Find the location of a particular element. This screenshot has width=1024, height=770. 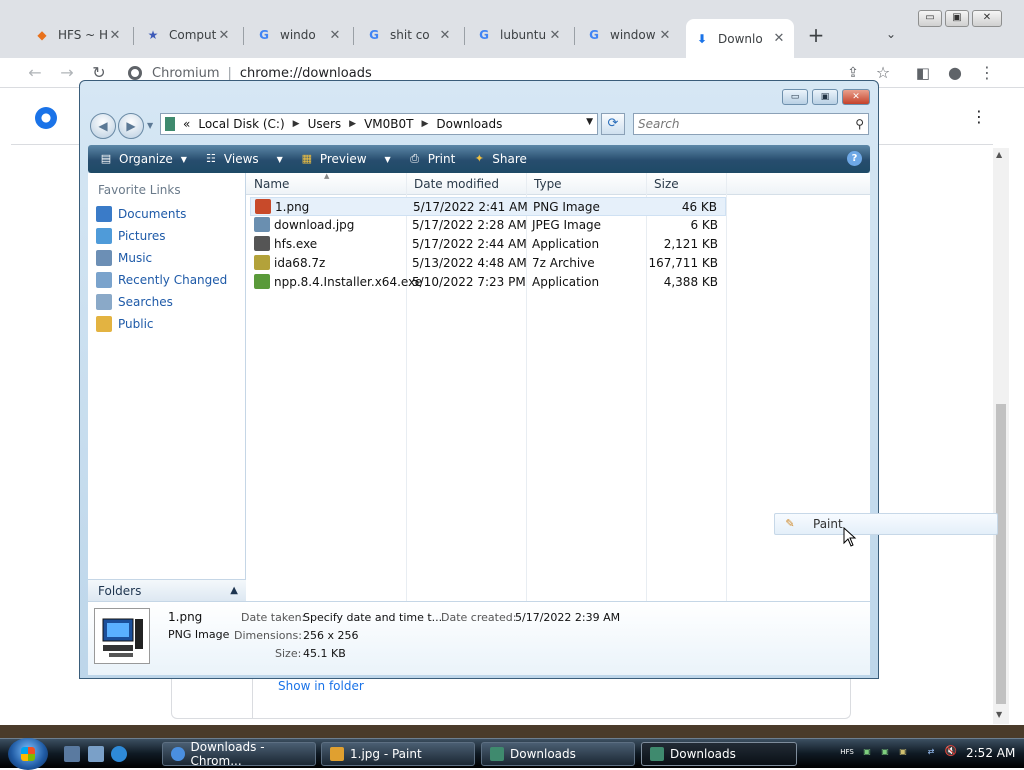

breadcrumb-local-disk: Local Disk (C:) is located at coordinates (241, 124).